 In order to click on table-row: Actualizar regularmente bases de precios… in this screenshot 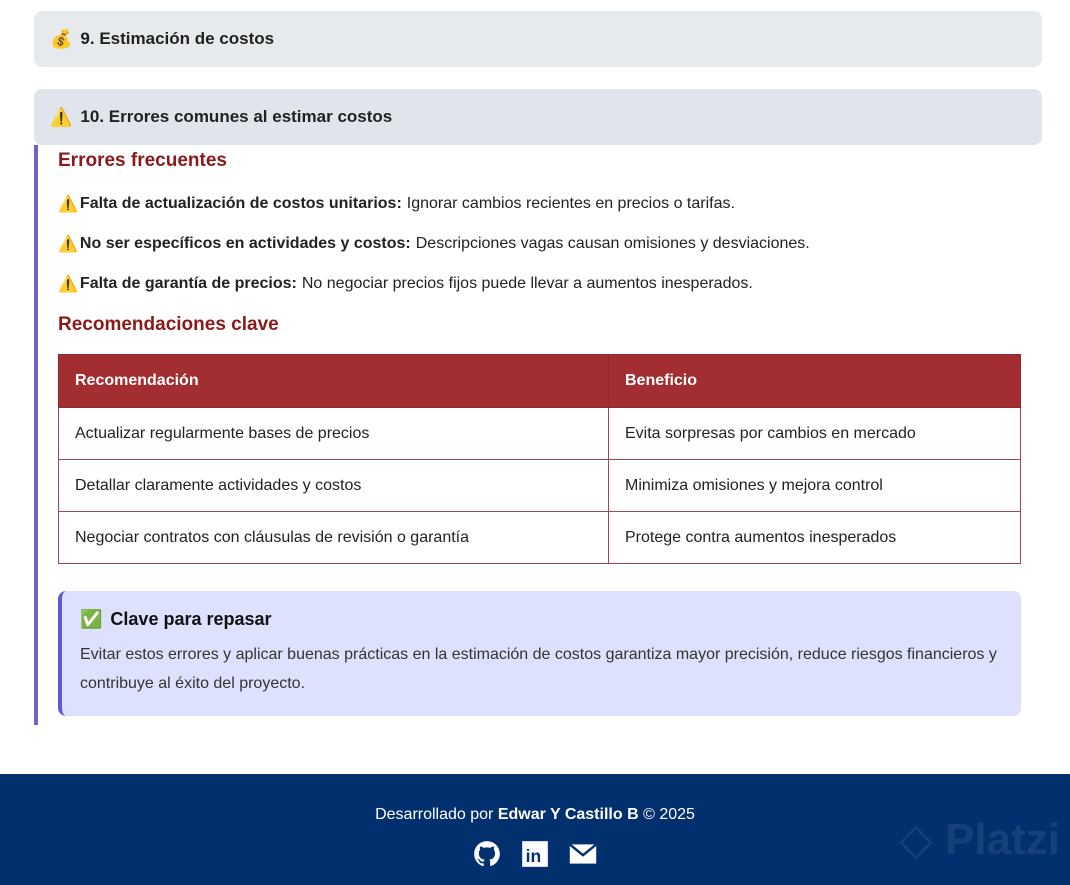, I will do `click(539, 433)`.